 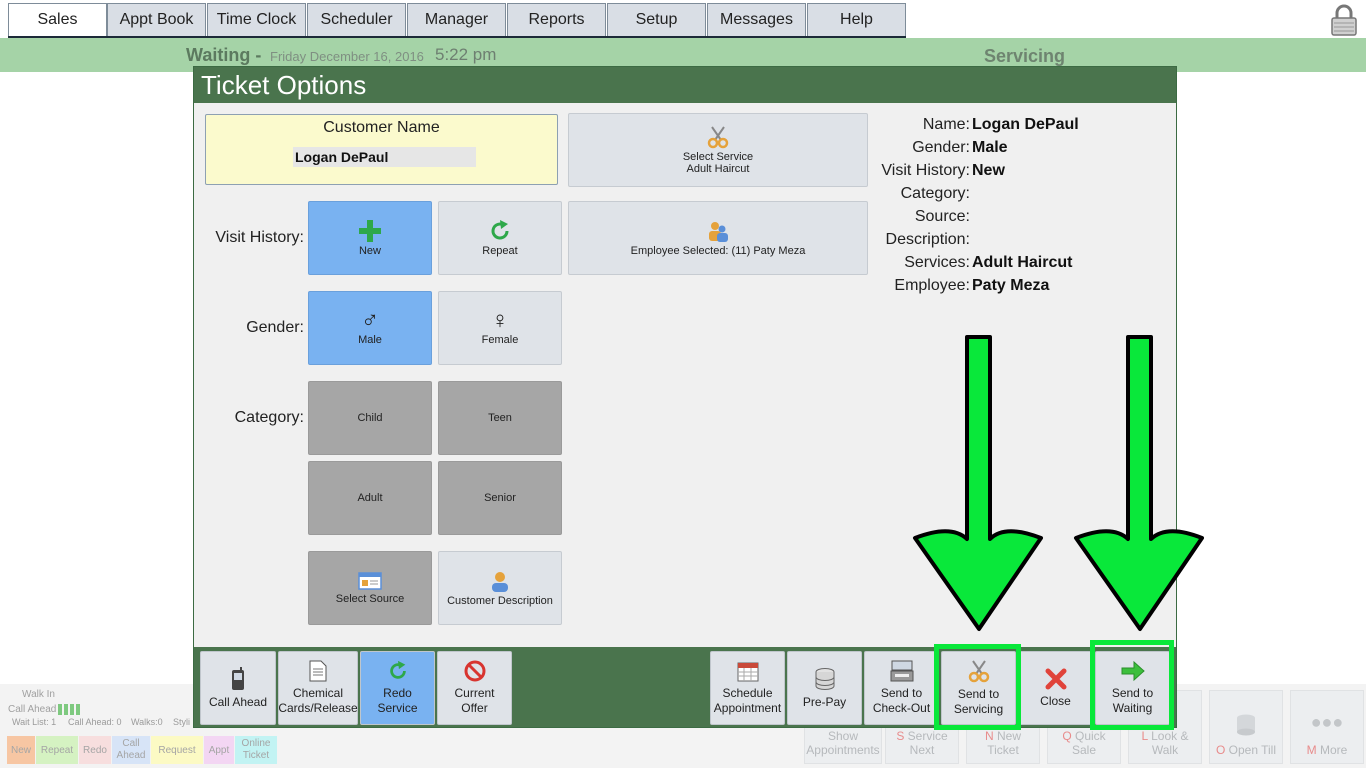 I want to click on select-source-button: Select Source, so click(x=370, y=588).